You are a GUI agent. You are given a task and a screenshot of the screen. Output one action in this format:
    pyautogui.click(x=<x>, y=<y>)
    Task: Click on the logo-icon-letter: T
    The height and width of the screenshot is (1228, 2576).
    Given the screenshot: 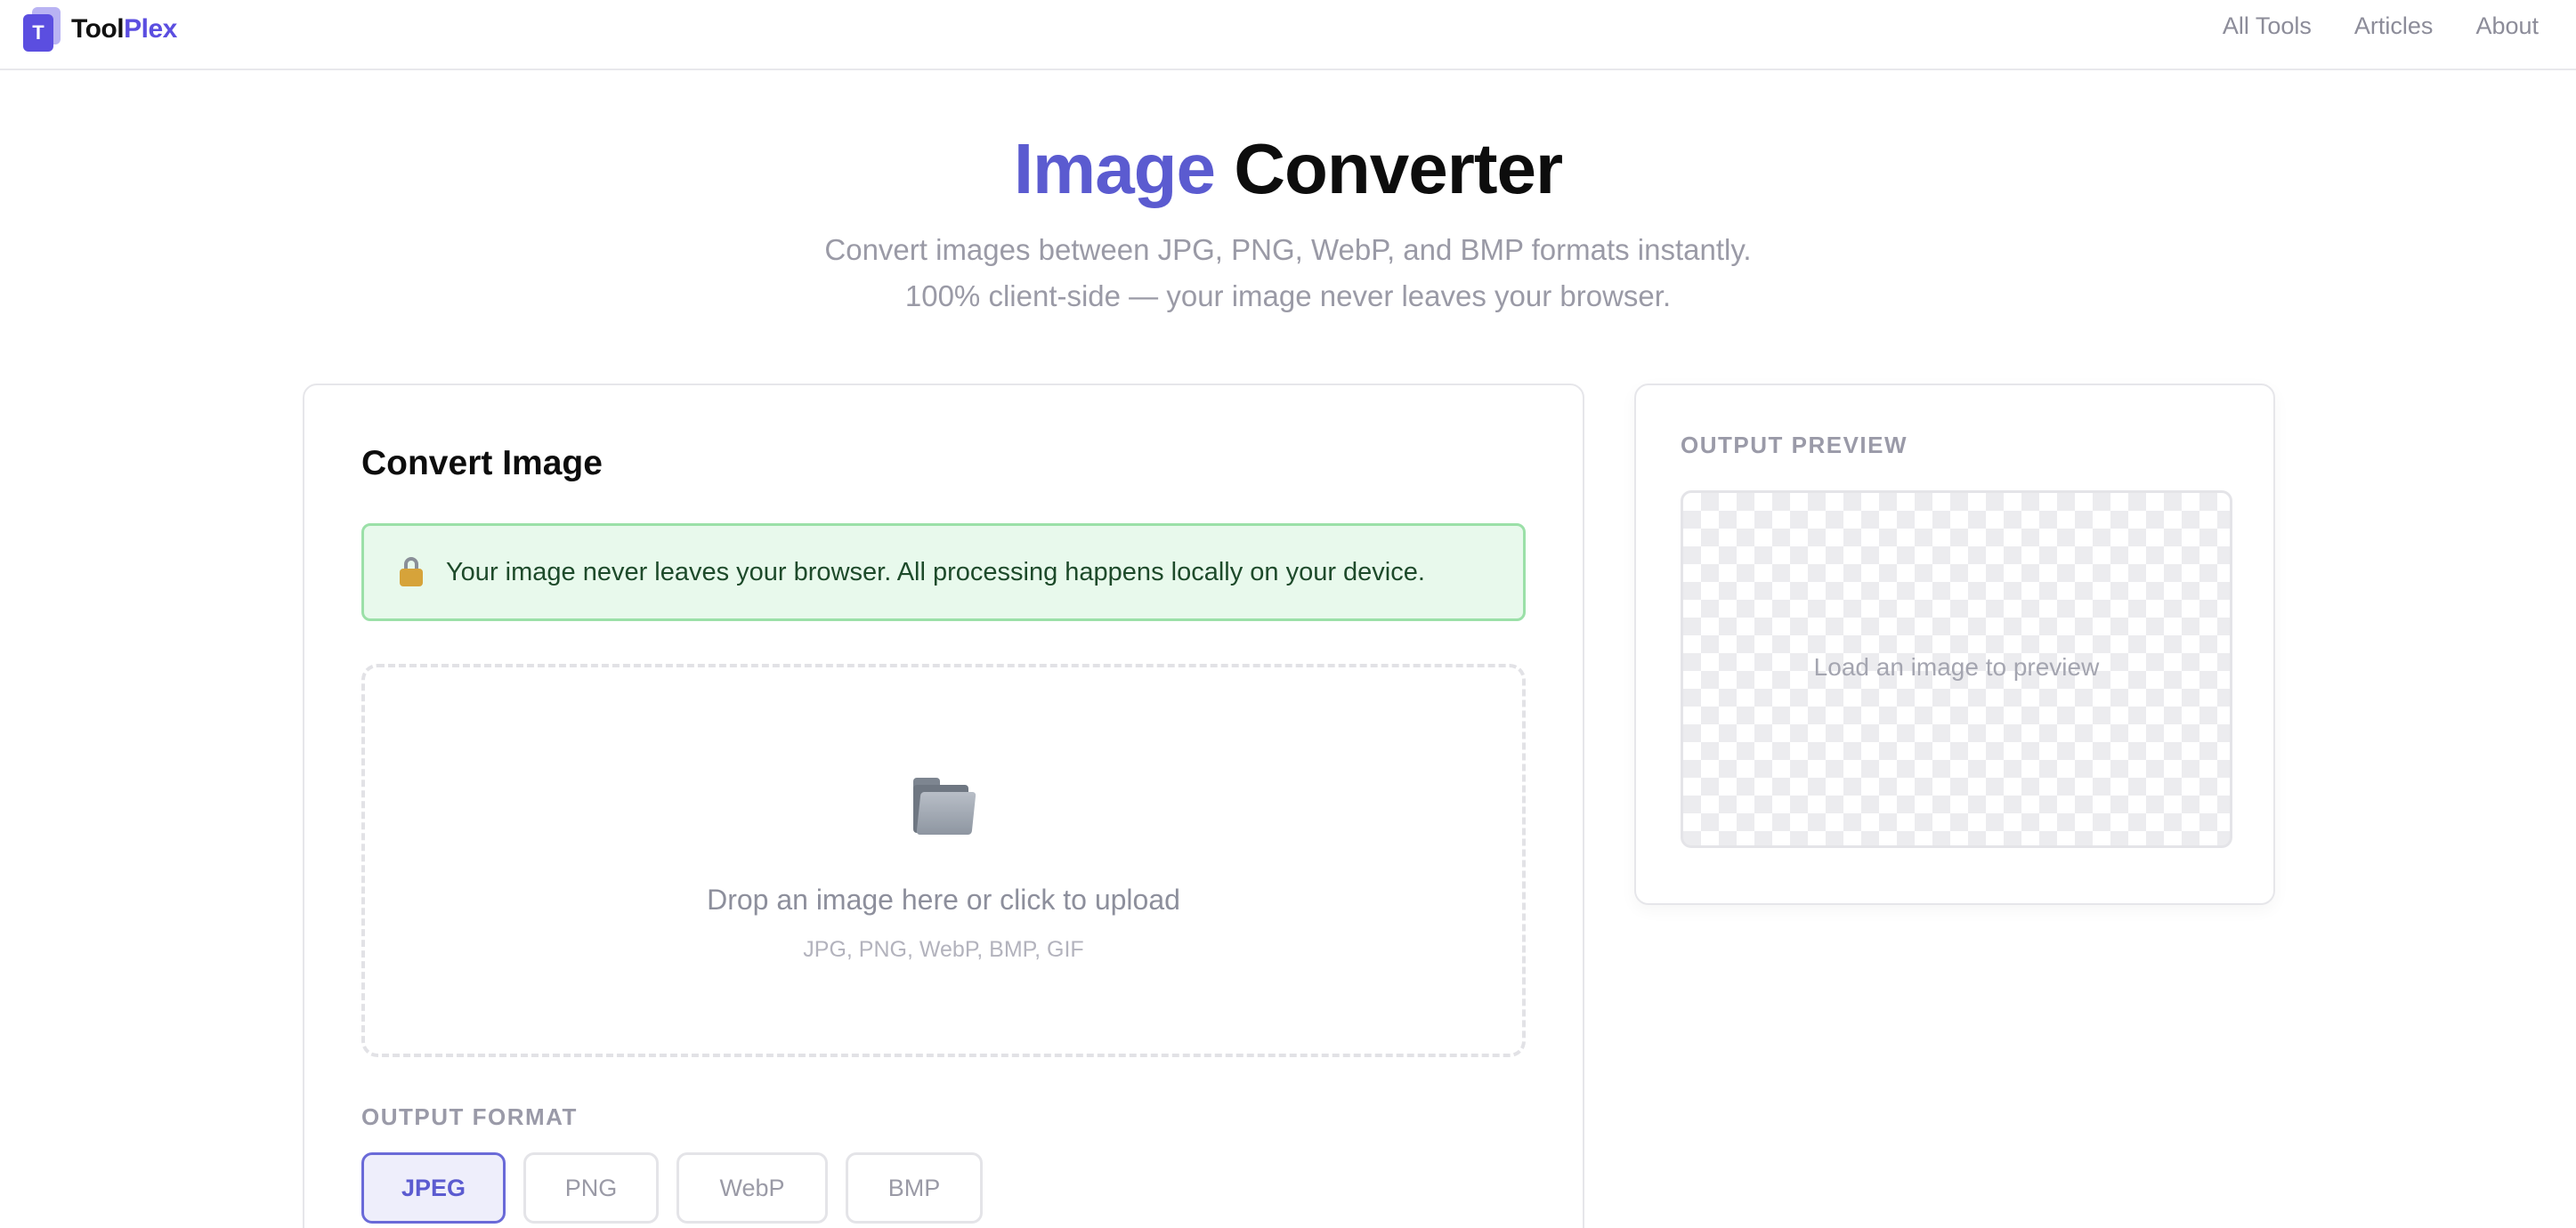 What is the action you would take?
    pyautogui.click(x=38, y=33)
    